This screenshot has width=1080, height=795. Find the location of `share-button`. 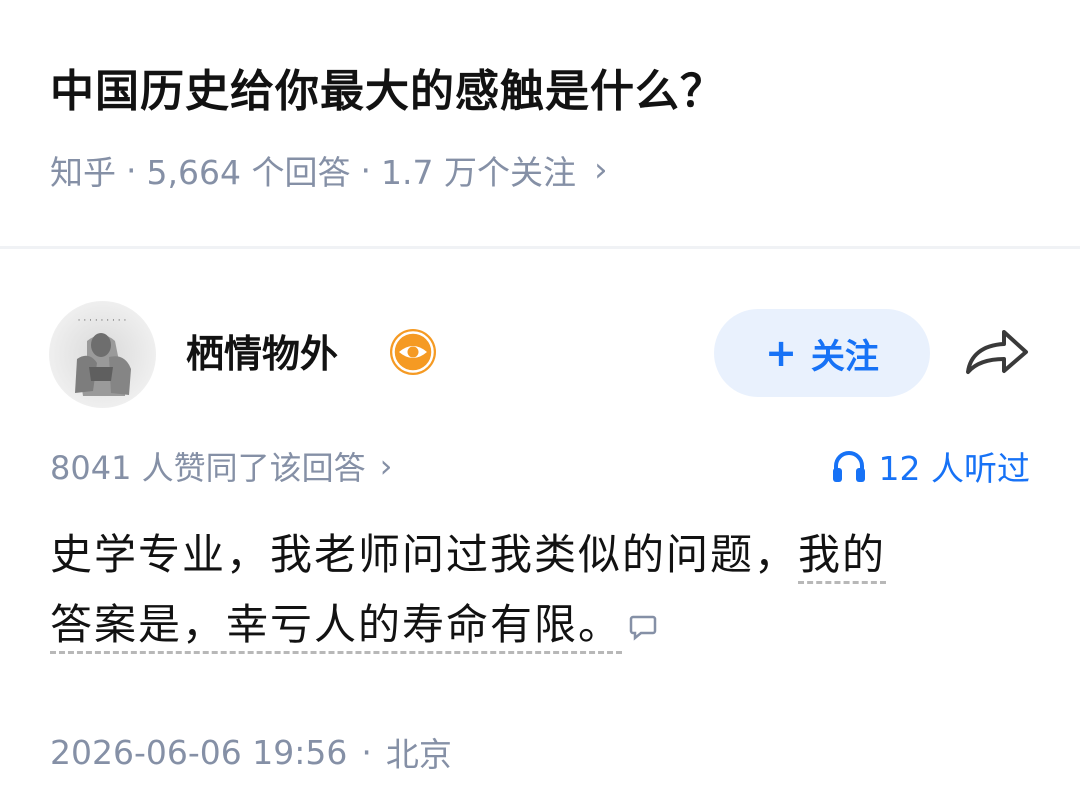

share-button is located at coordinates (997, 353).